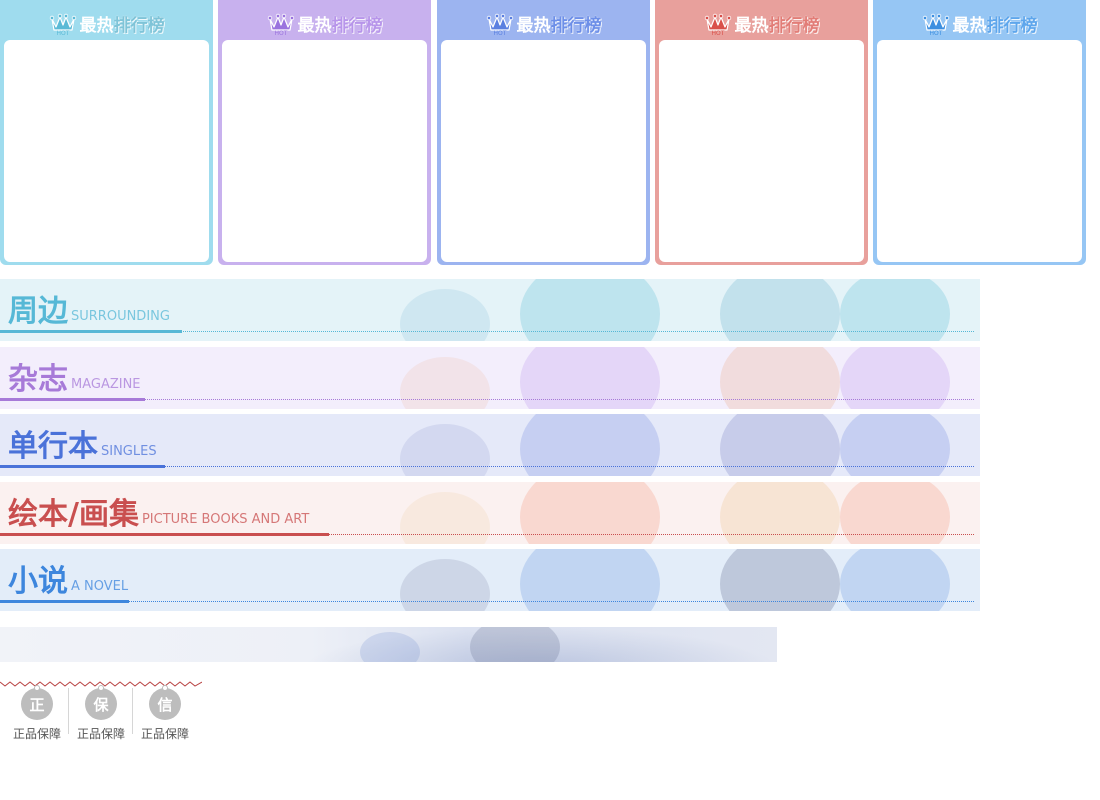  Describe the element at coordinates (490, 580) in the screenshot. I see `category-banner: 小说 A NOVEL` at that location.